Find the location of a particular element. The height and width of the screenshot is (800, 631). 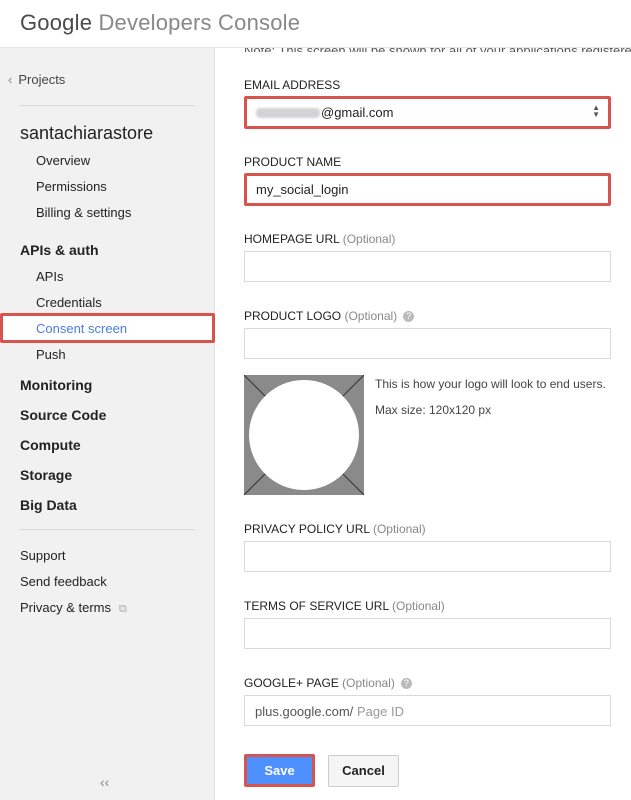

homepage-url-label: HOMEPAGE URL (Optional) is located at coordinates (319, 239).